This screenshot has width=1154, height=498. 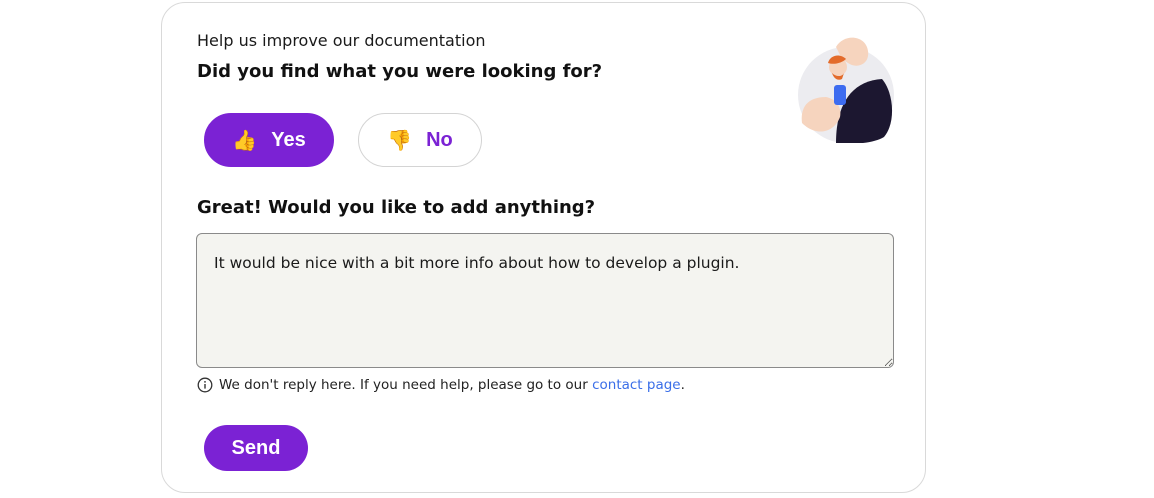 I want to click on feedback-question: Did you find what you were looking for?, so click(x=400, y=71).